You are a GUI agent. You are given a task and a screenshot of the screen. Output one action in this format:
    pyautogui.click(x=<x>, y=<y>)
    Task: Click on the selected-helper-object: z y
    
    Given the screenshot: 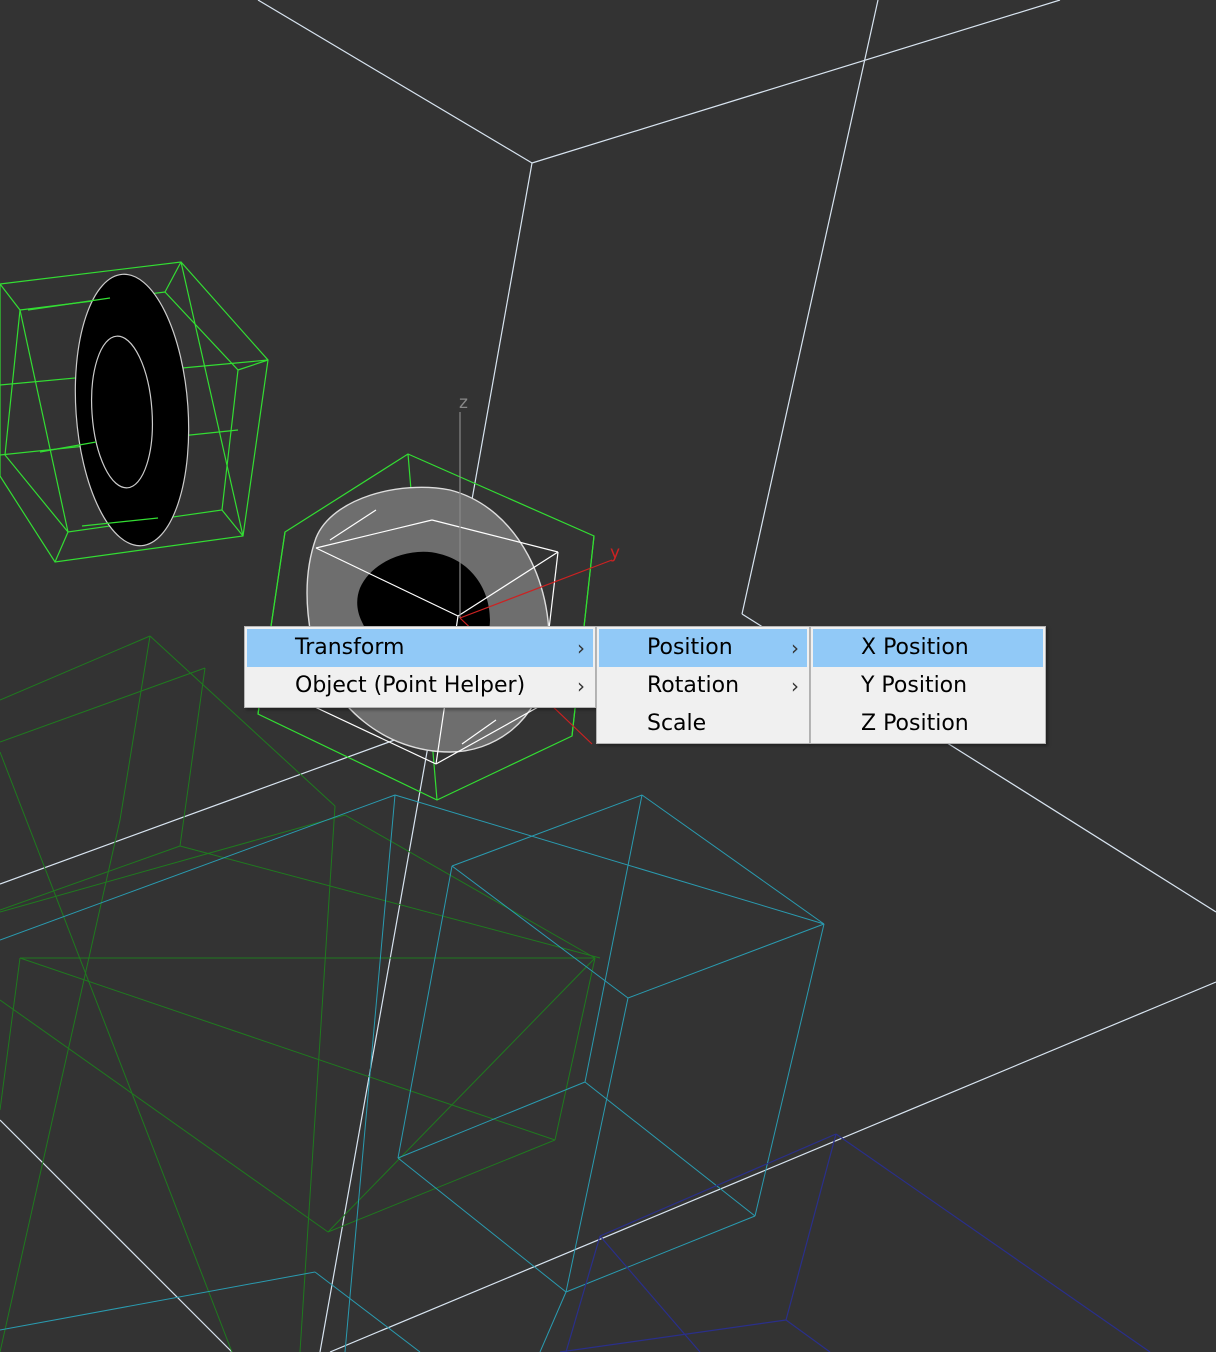 What is the action you would take?
    pyautogui.click(x=438, y=597)
    